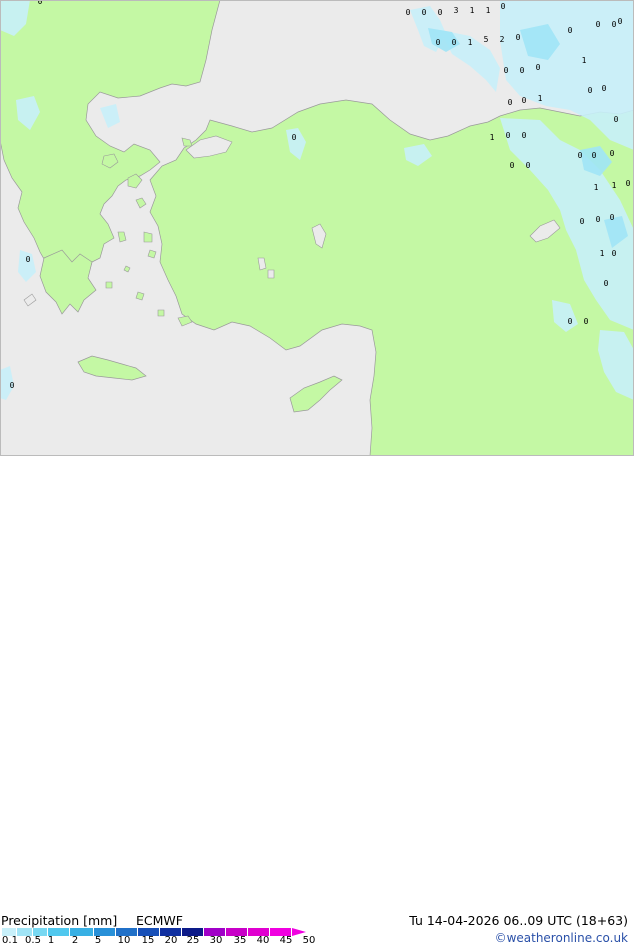 The image size is (634, 946). What do you see at coordinates (286, 940) in the screenshot?
I see `colorbar-label: 45` at bounding box center [286, 940].